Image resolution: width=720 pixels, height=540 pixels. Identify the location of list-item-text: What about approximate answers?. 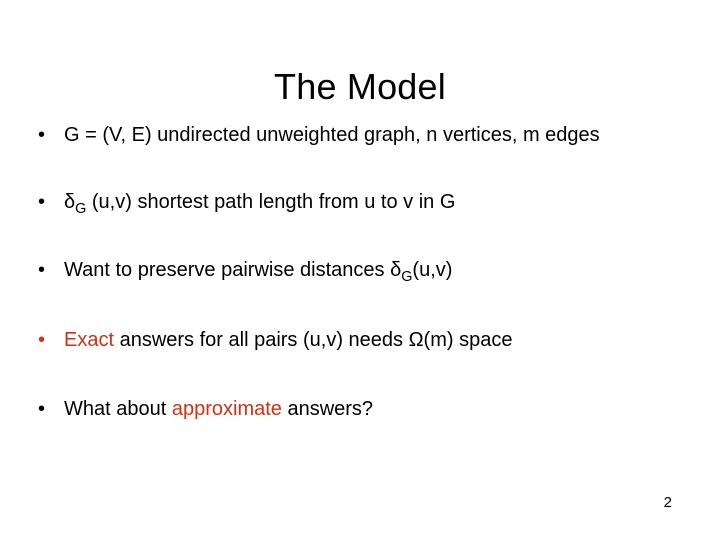
(373, 409).